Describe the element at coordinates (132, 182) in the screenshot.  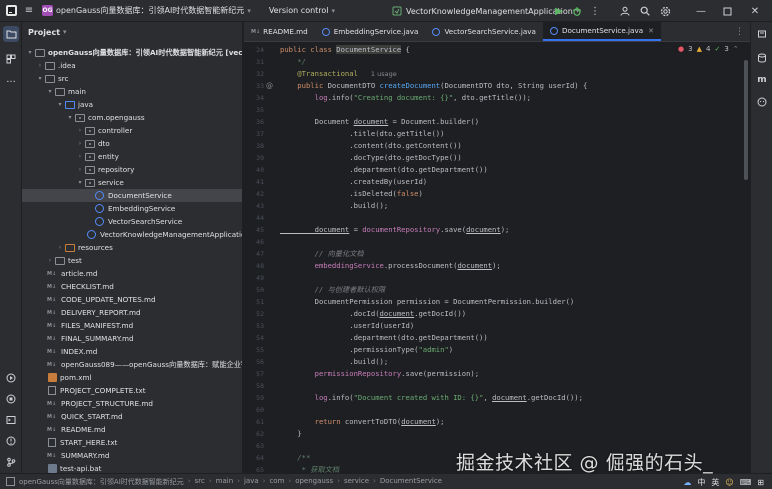
I see `tree-item-service: ▾ service` at that location.